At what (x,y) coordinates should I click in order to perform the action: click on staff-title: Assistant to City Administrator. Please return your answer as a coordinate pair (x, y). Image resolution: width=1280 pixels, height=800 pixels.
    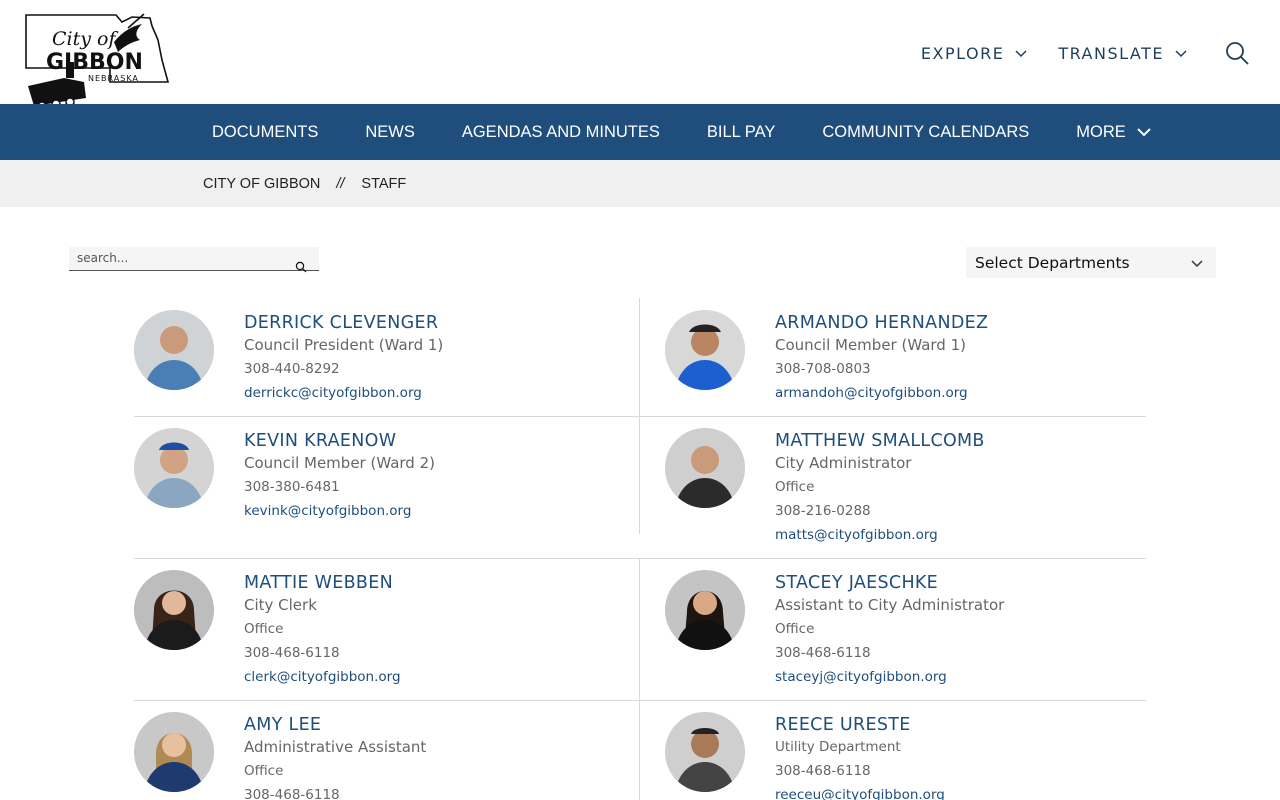
    Looking at the image, I should click on (890, 605).